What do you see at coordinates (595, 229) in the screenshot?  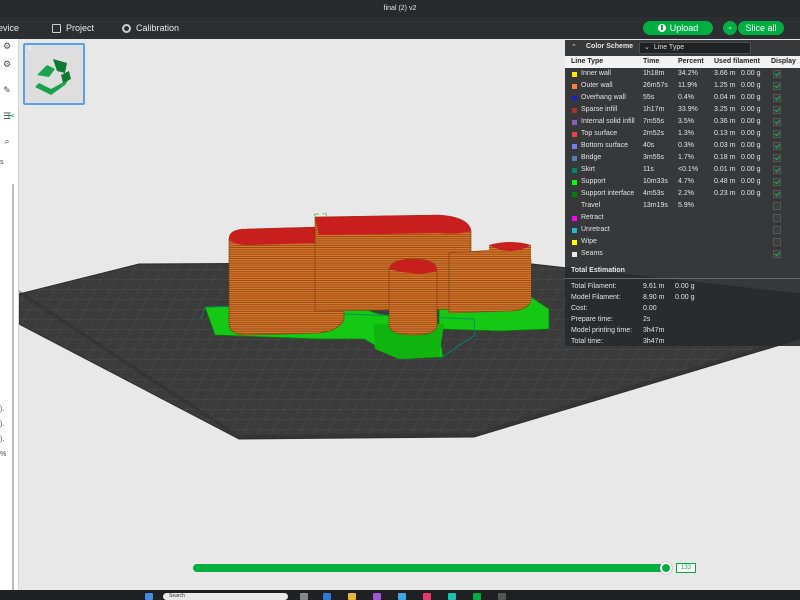 I see `line-type-name: Unretract` at bounding box center [595, 229].